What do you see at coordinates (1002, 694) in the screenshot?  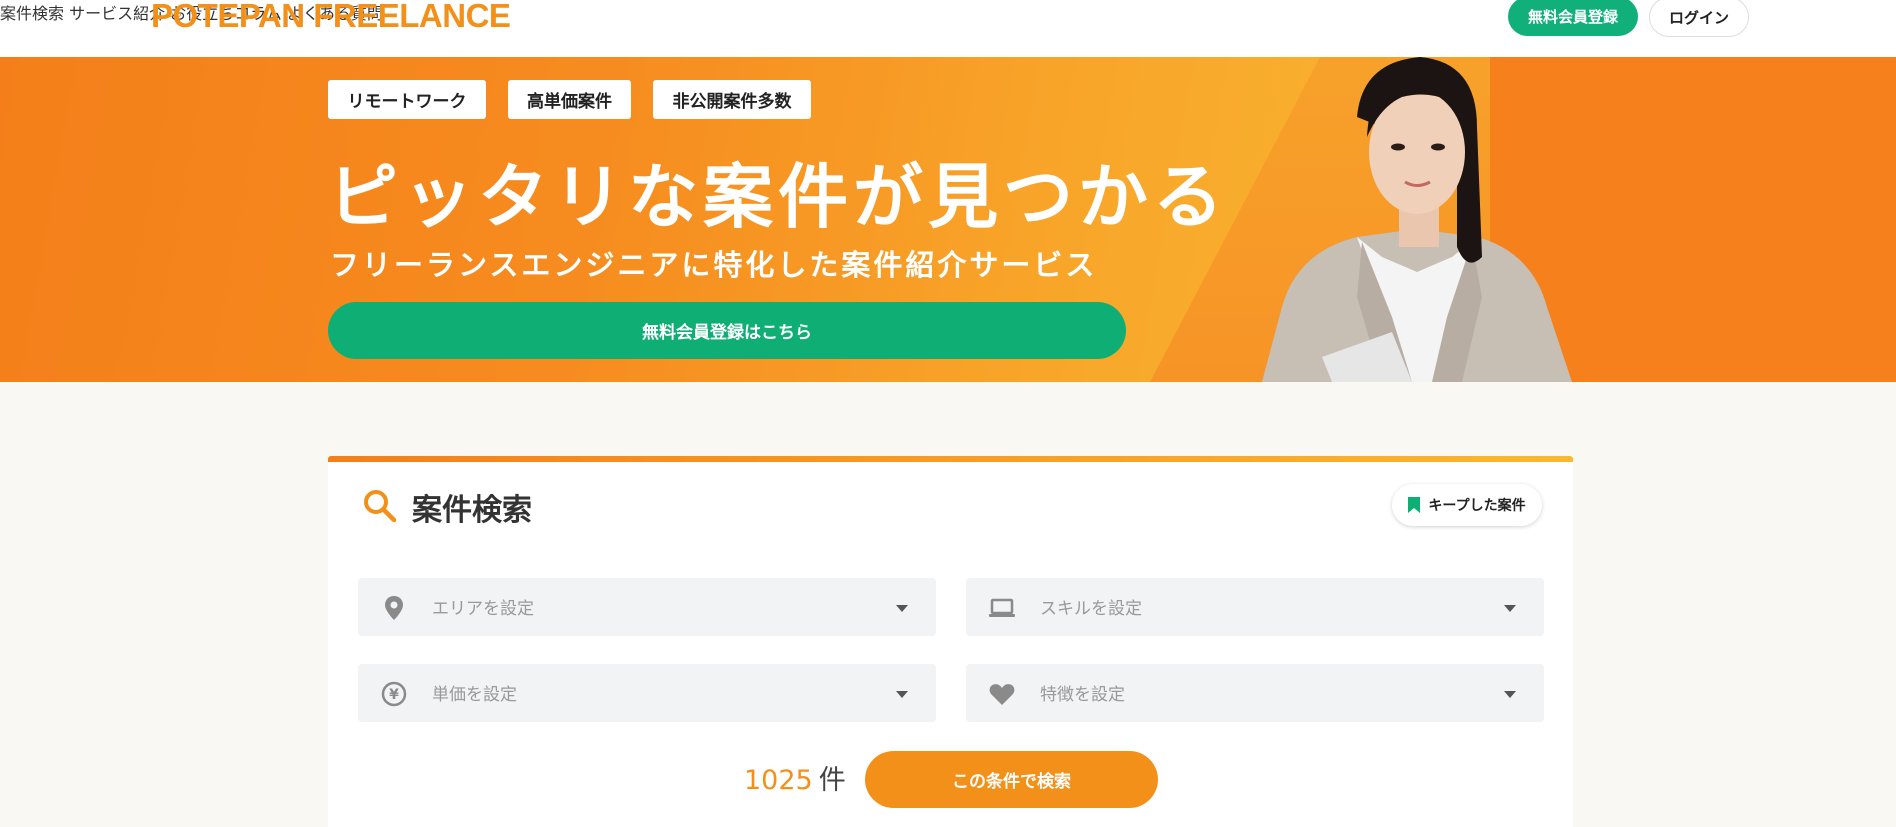 I see `heart-icon` at bounding box center [1002, 694].